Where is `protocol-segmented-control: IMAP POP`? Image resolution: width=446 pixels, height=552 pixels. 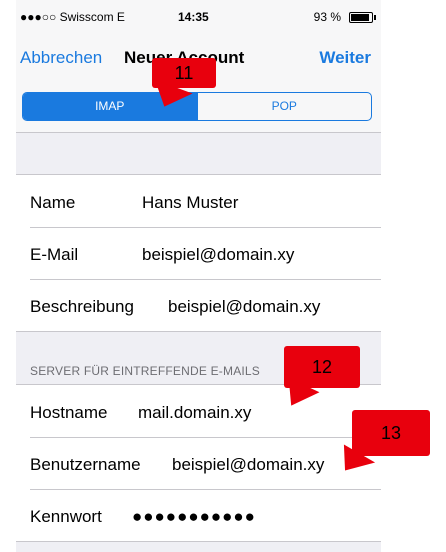 protocol-segmented-control: IMAP POP is located at coordinates (197, 106).